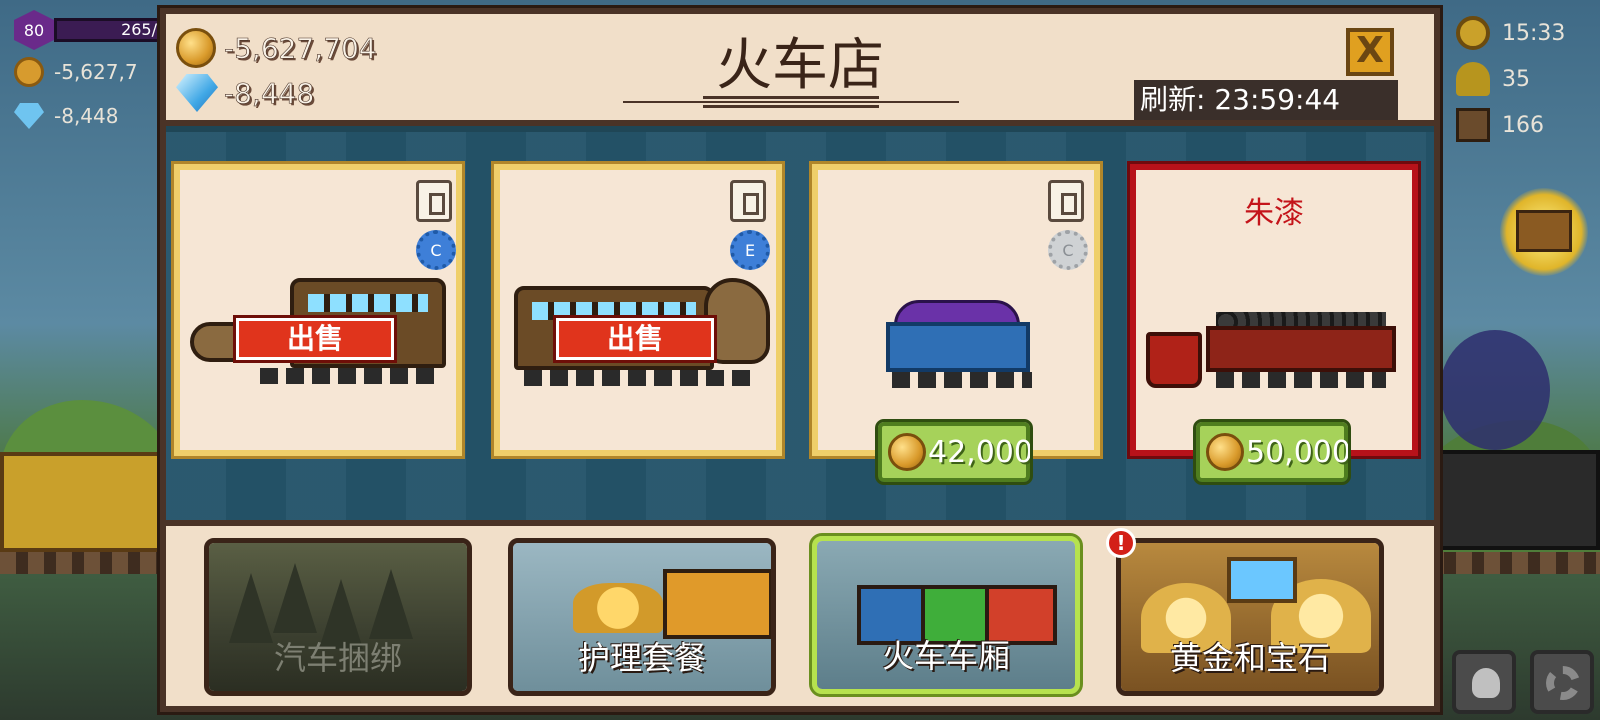 The width and height of the screenshot is (1600, 720). I want to click on buy-button-50000: 50,000, so click(1272, 452).